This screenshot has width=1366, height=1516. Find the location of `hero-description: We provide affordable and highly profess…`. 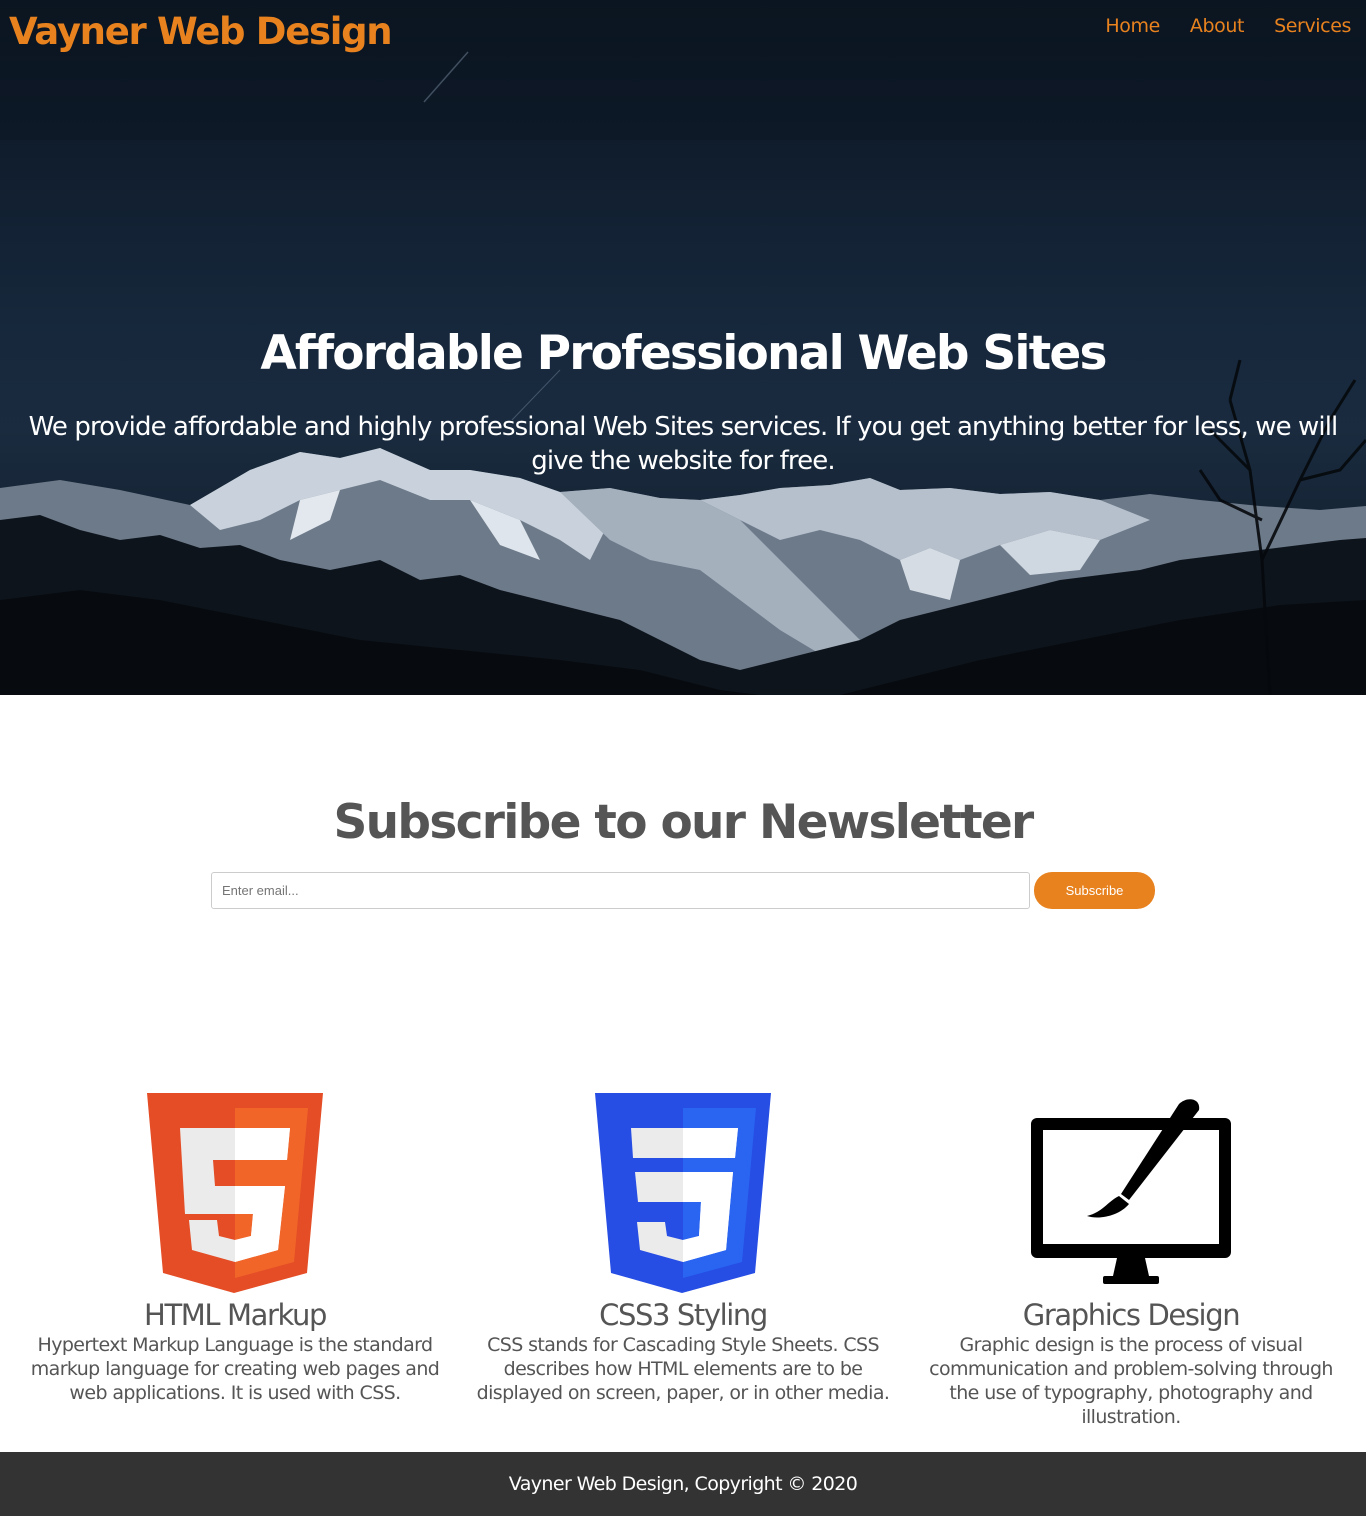

hero-description: We provide affordable and highly profess… is located at coordinates (683, 444).